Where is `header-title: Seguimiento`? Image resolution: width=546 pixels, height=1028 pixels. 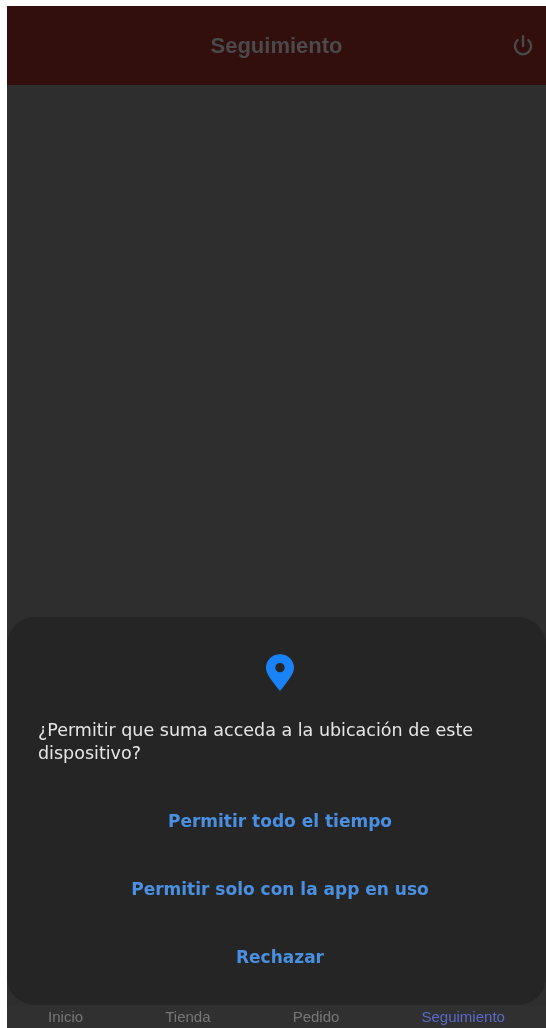 header-title: Seguimiento is located at coordinates (276, 45).